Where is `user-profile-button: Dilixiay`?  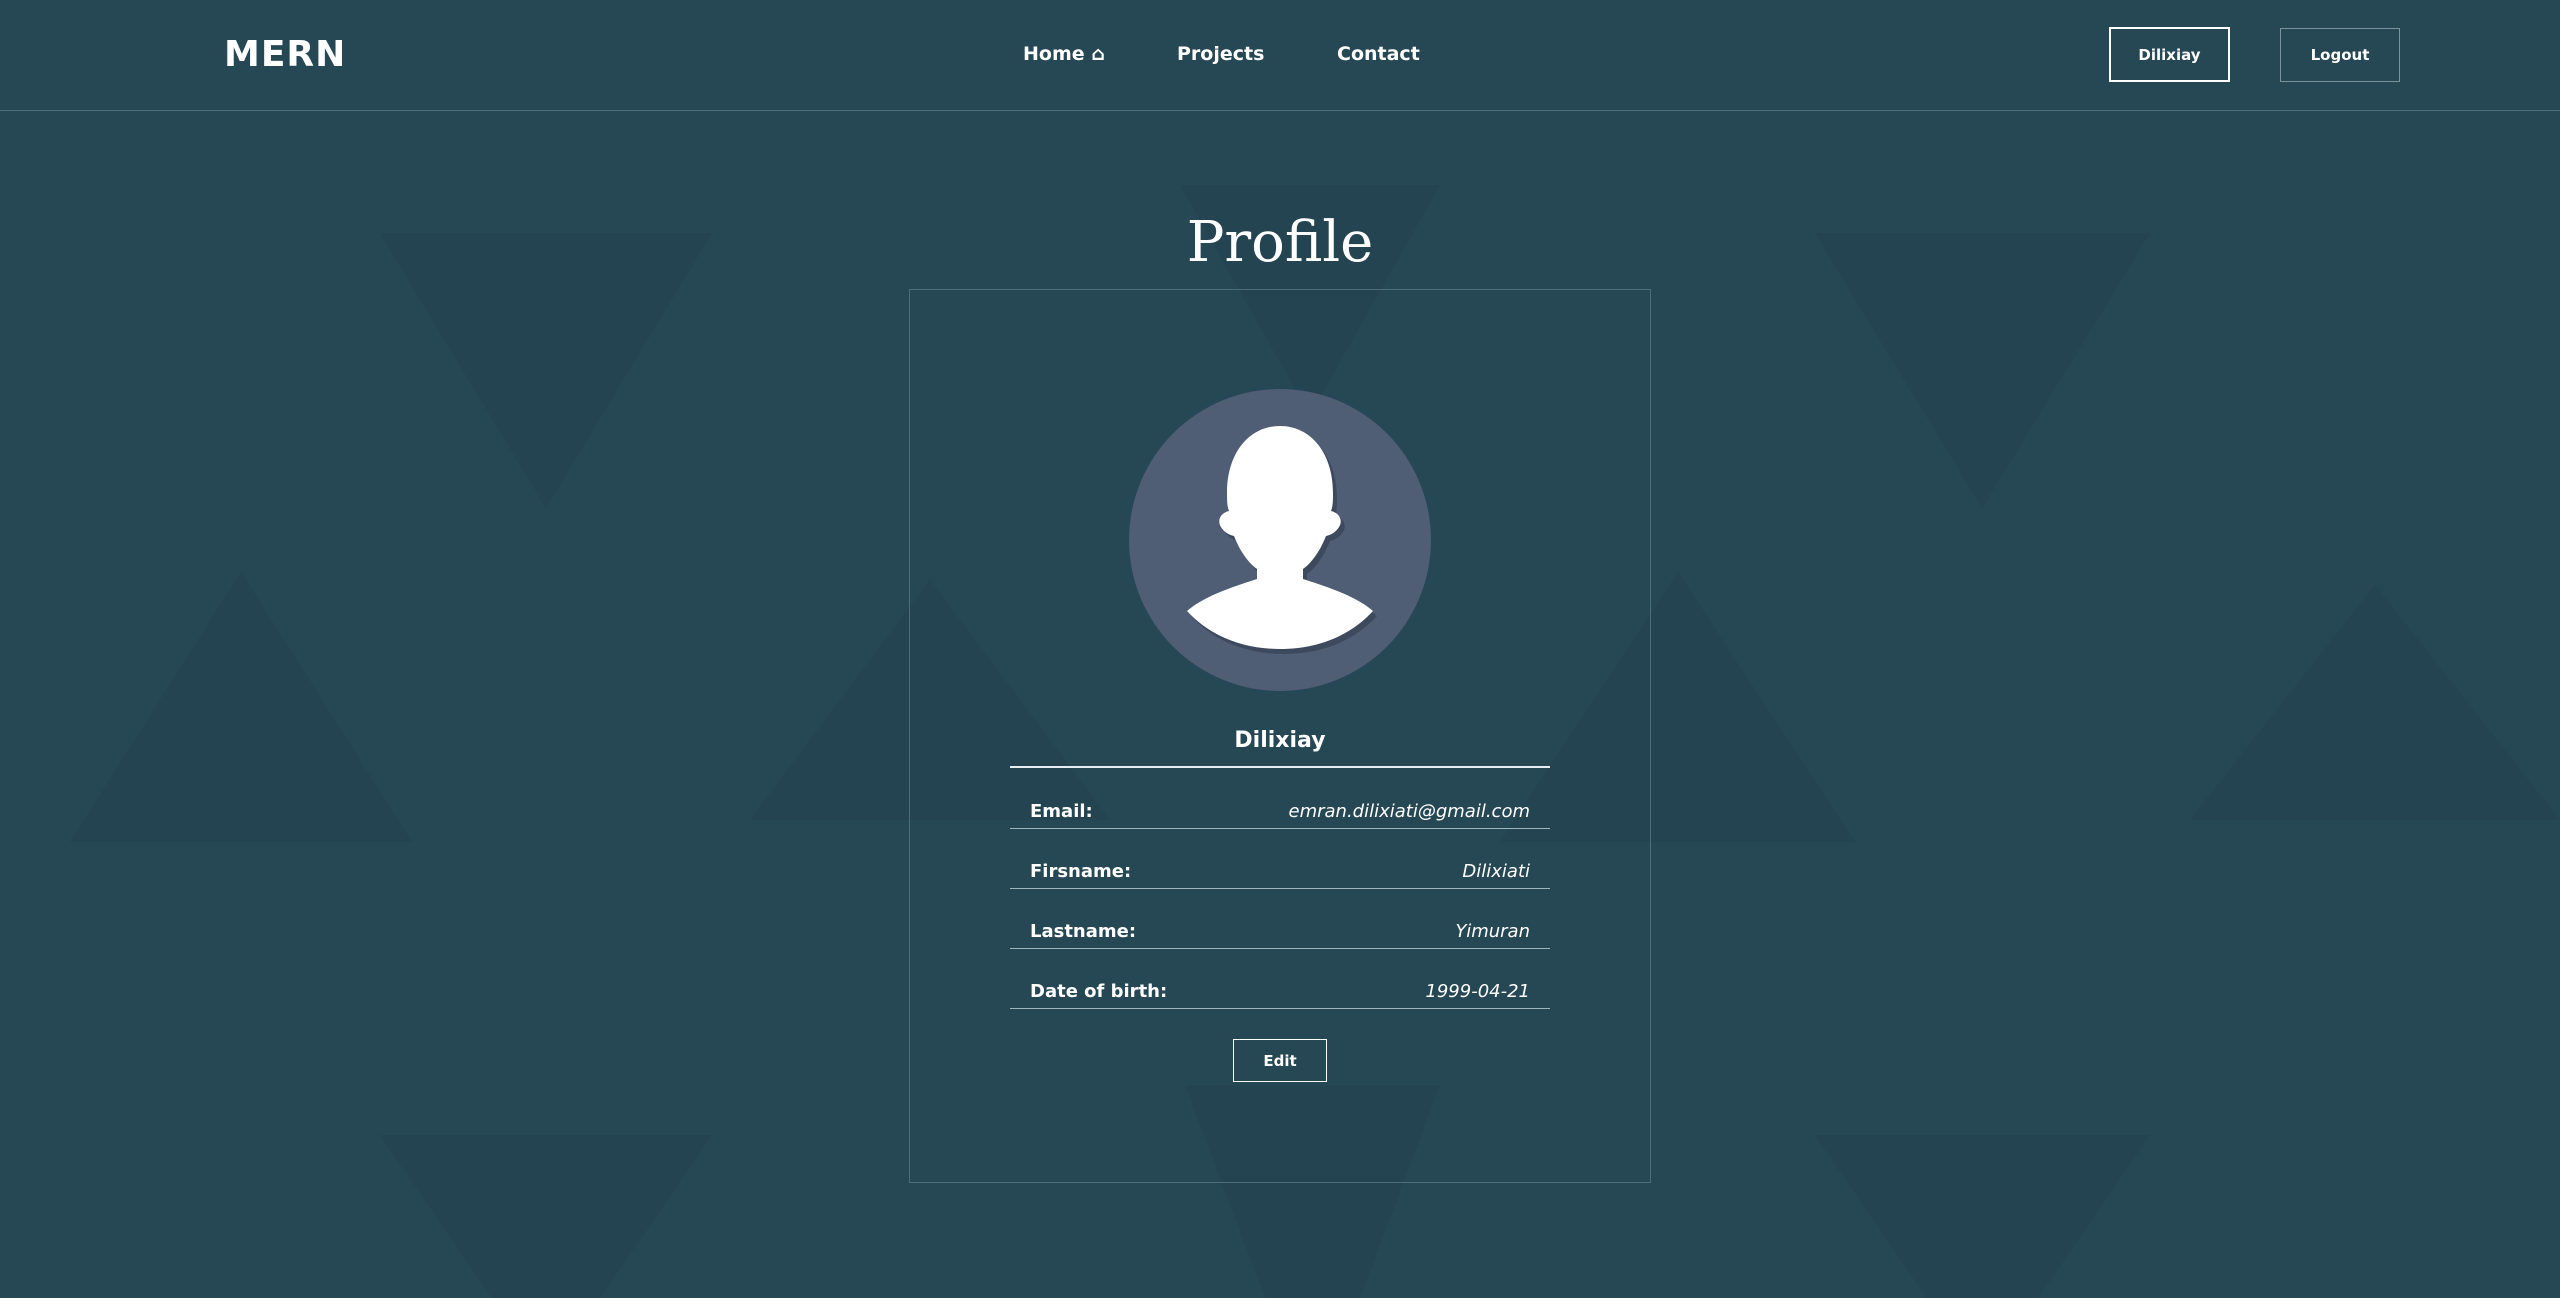 user-profile-button: Dilixiay is located at coordinates (2169, 54).